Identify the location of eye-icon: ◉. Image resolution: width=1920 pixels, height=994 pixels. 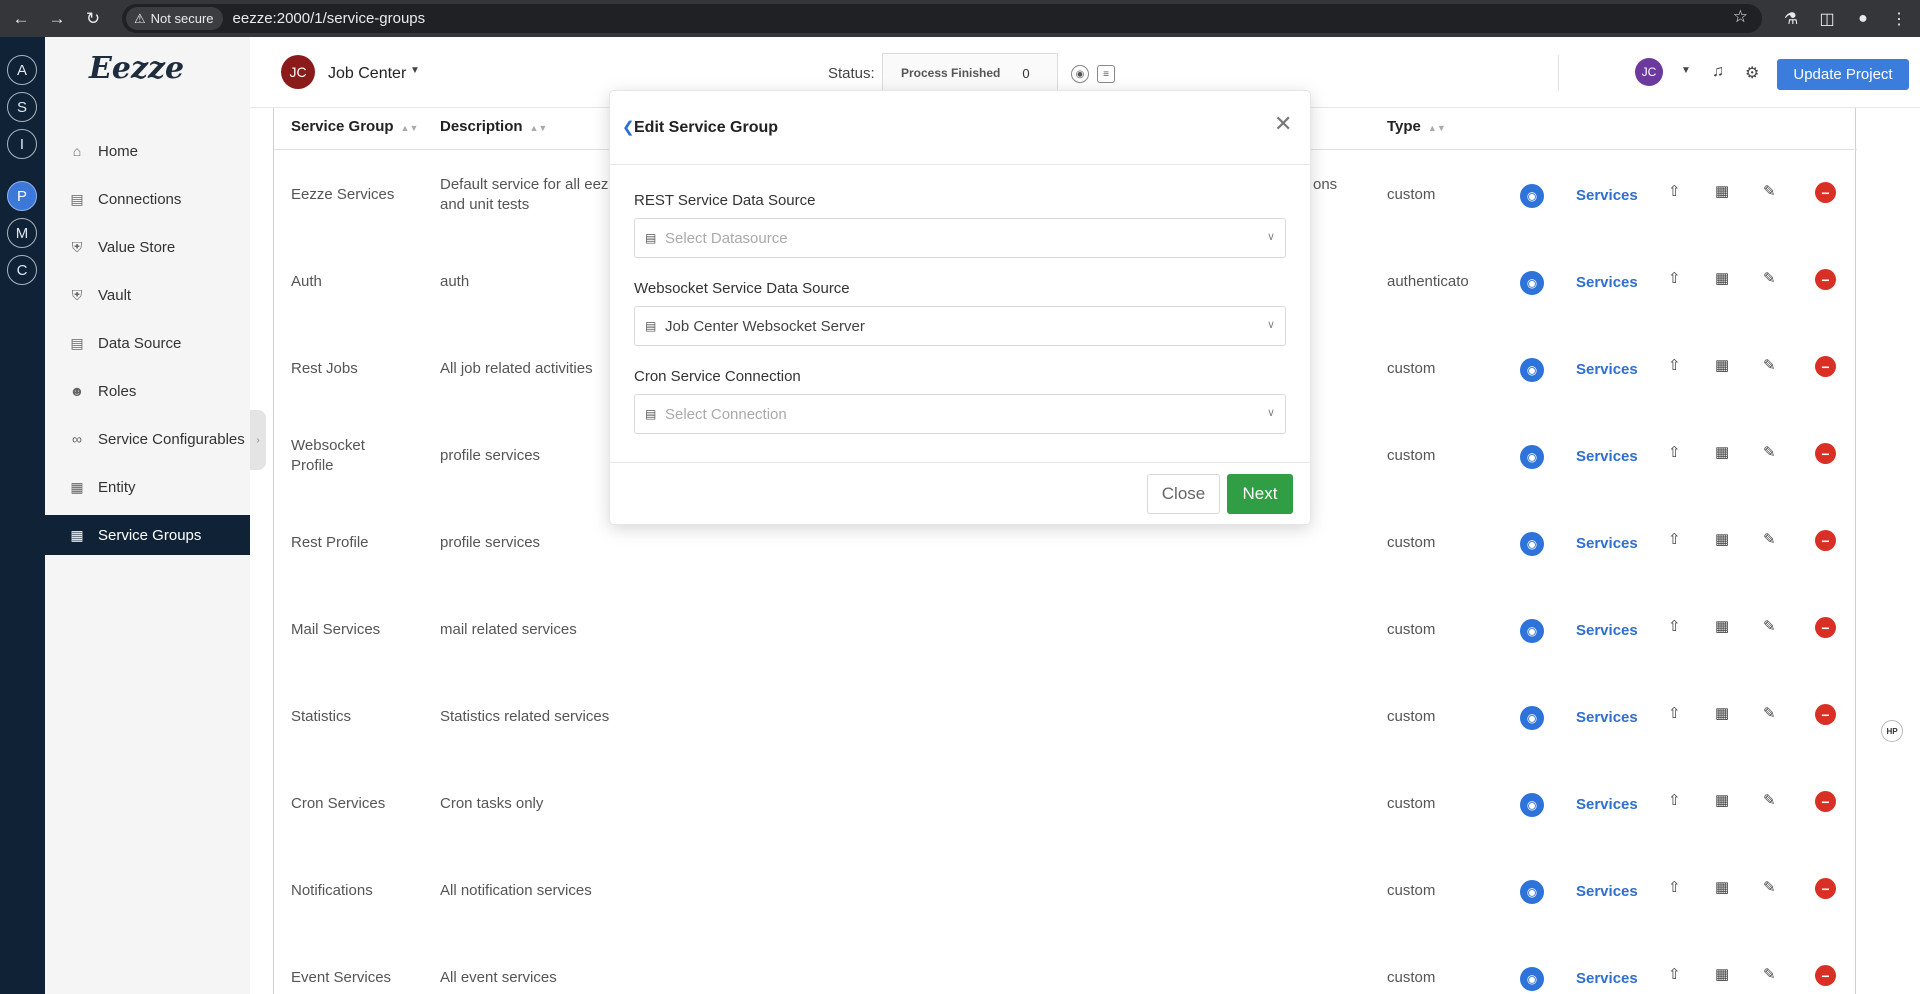
(1080, 74).